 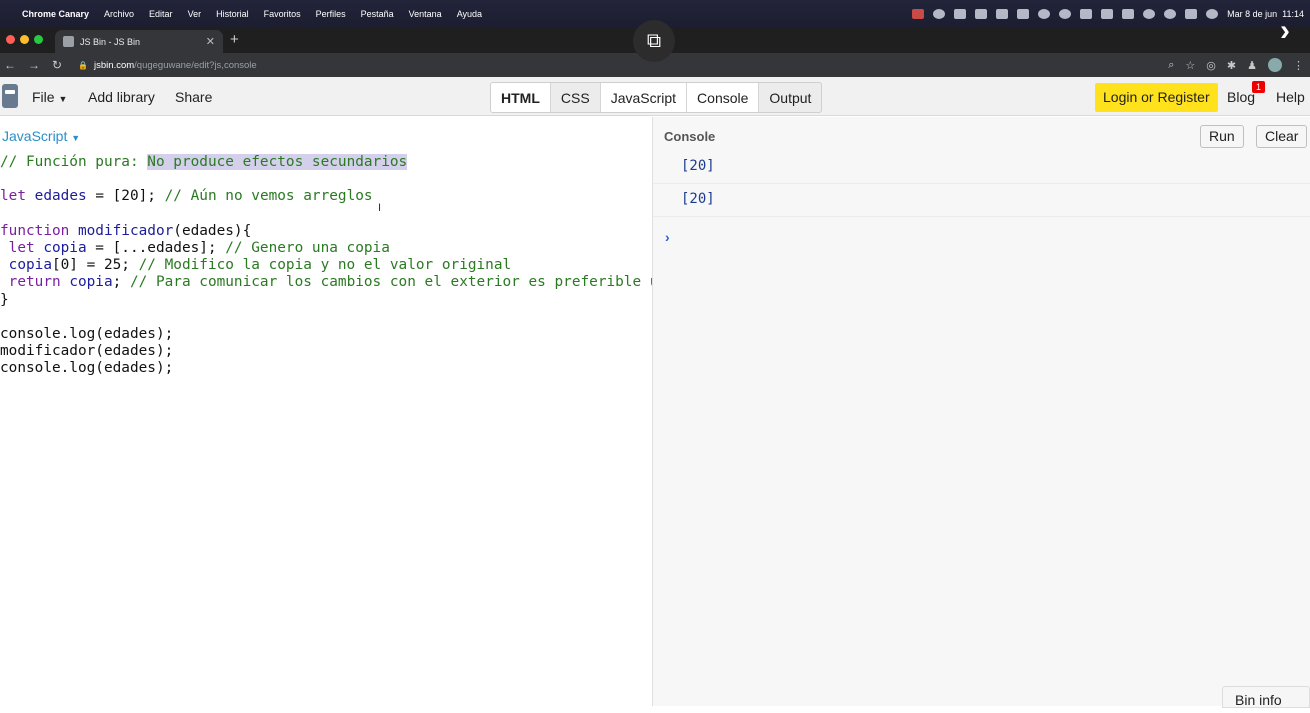 What do you see at coordinates (331, 14) in the screenshot?
I see `menu-perfiles: Perfiles` at bounding box center [331, 14].